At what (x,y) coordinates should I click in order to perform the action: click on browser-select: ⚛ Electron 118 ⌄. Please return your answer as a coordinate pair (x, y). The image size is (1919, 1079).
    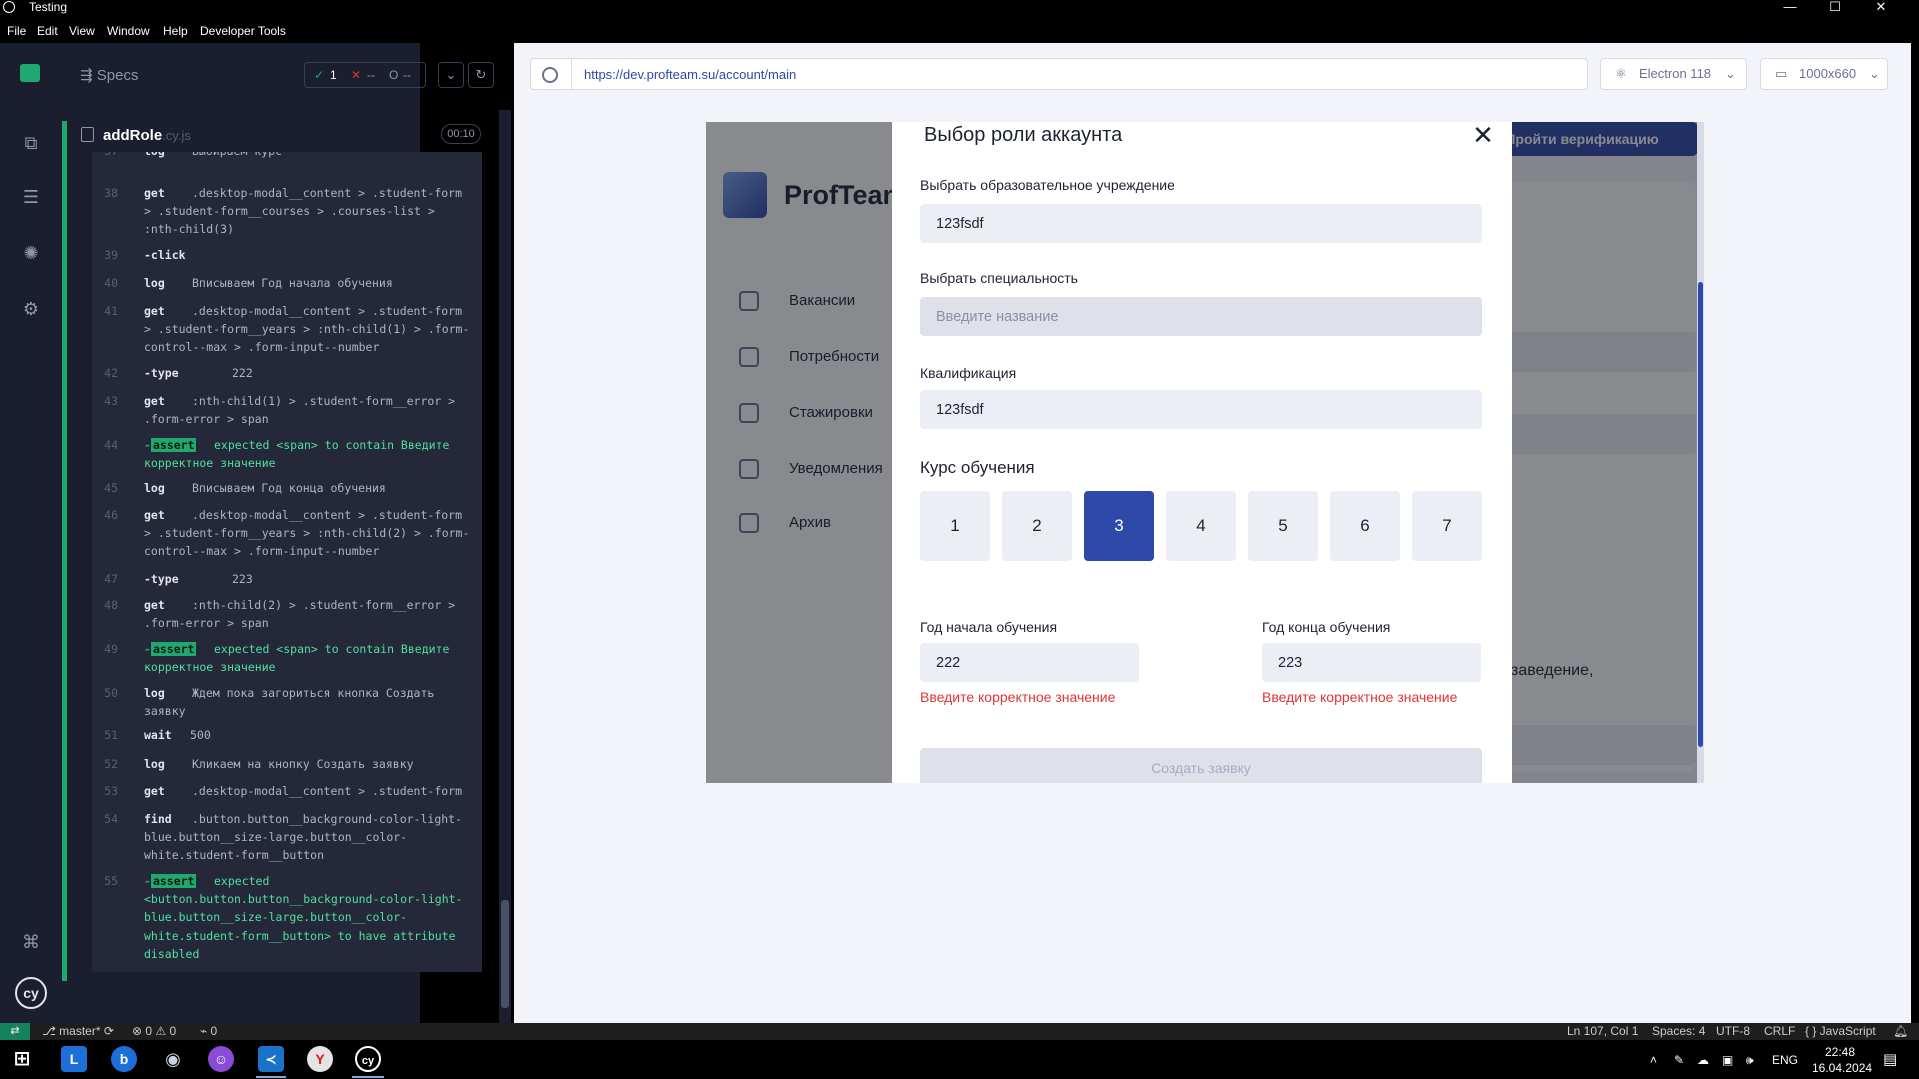
    Looking at the image, I should click on (1673, 74).